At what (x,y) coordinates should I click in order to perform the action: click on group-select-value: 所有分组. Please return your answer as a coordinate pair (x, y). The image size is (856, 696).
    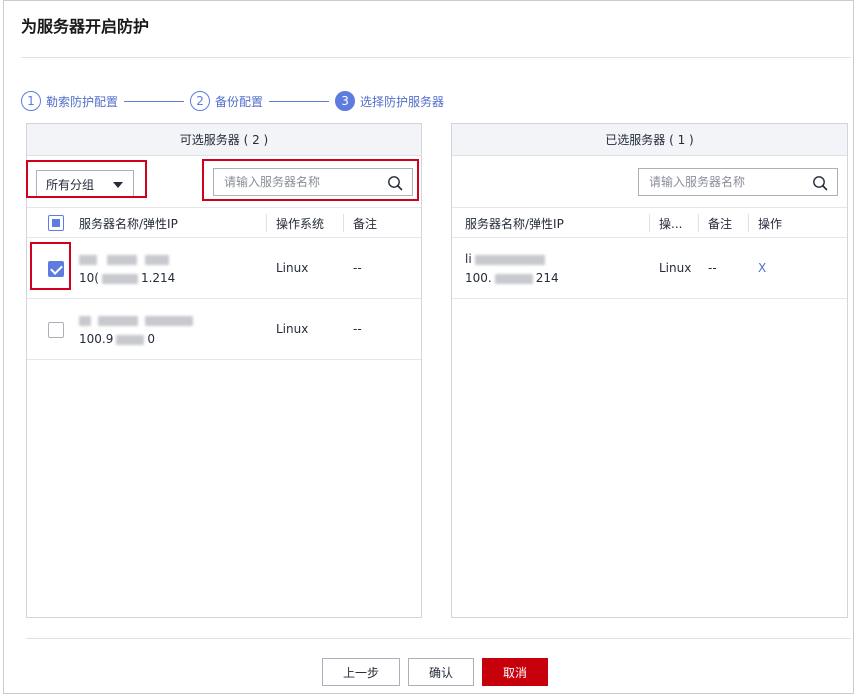
    Looking at the image, I should click on (70, 184).